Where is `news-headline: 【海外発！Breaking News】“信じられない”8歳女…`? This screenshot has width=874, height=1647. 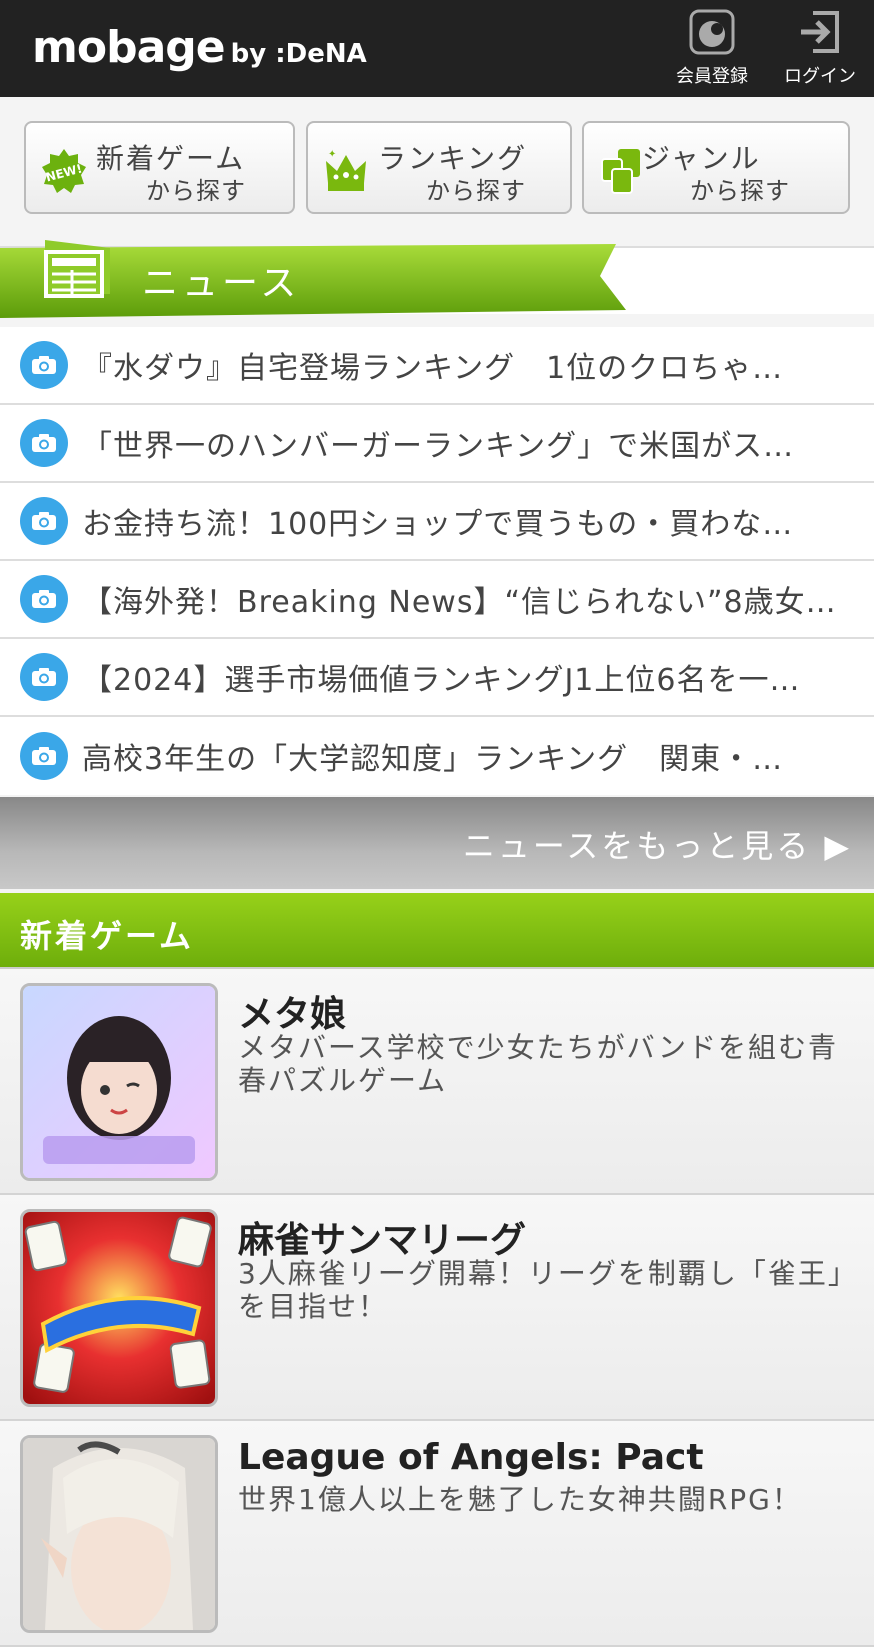
news-headline: 【海外発！Breaking News】“信じられない”8歳女… is located at coordinates (459, 602).